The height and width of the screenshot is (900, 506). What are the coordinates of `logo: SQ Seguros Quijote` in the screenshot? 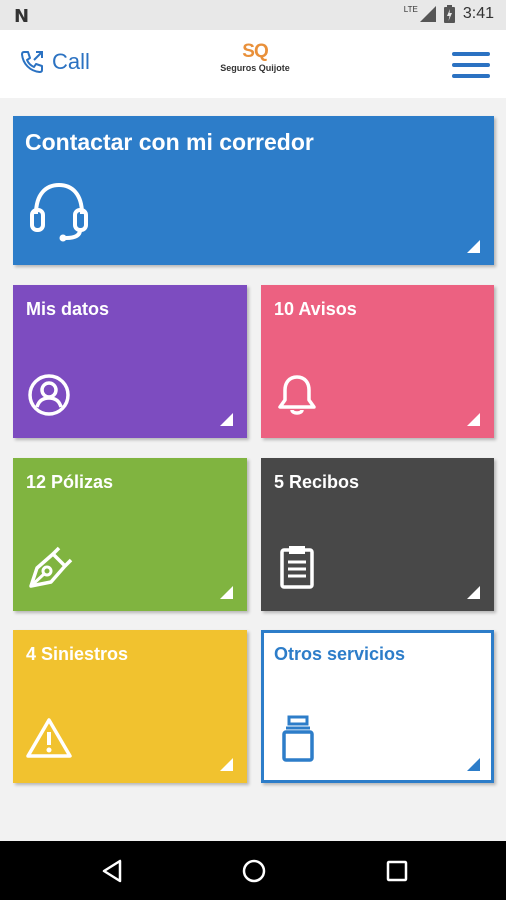 It's located at (255, 64).